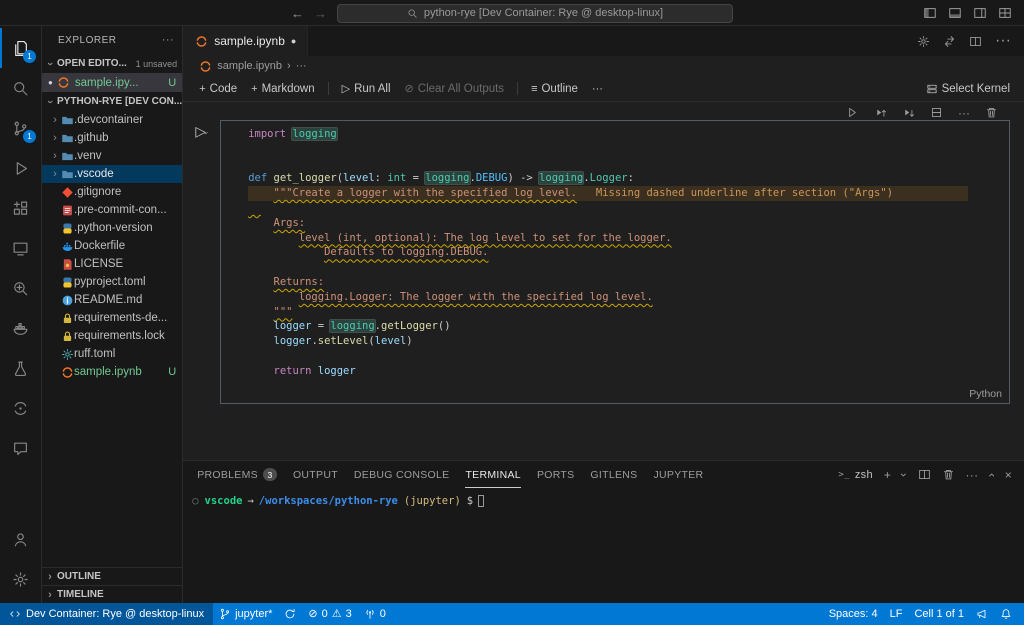 The width and height of the screenshot is (1024, 625). Describe the element at coordinates (112, 264) in the screenshot. I see `tree-item-LICENSE: LICENSE` at that location.